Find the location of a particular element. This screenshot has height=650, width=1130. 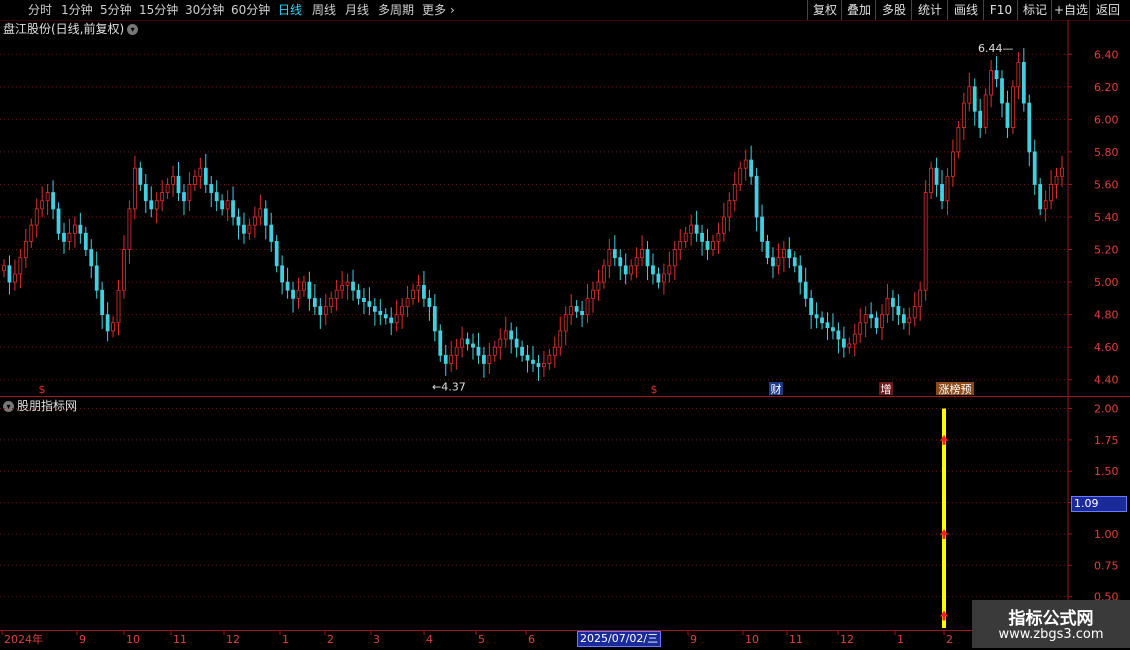

indicator-tick-label: 2.00 is located at coordinates (1106, 409).